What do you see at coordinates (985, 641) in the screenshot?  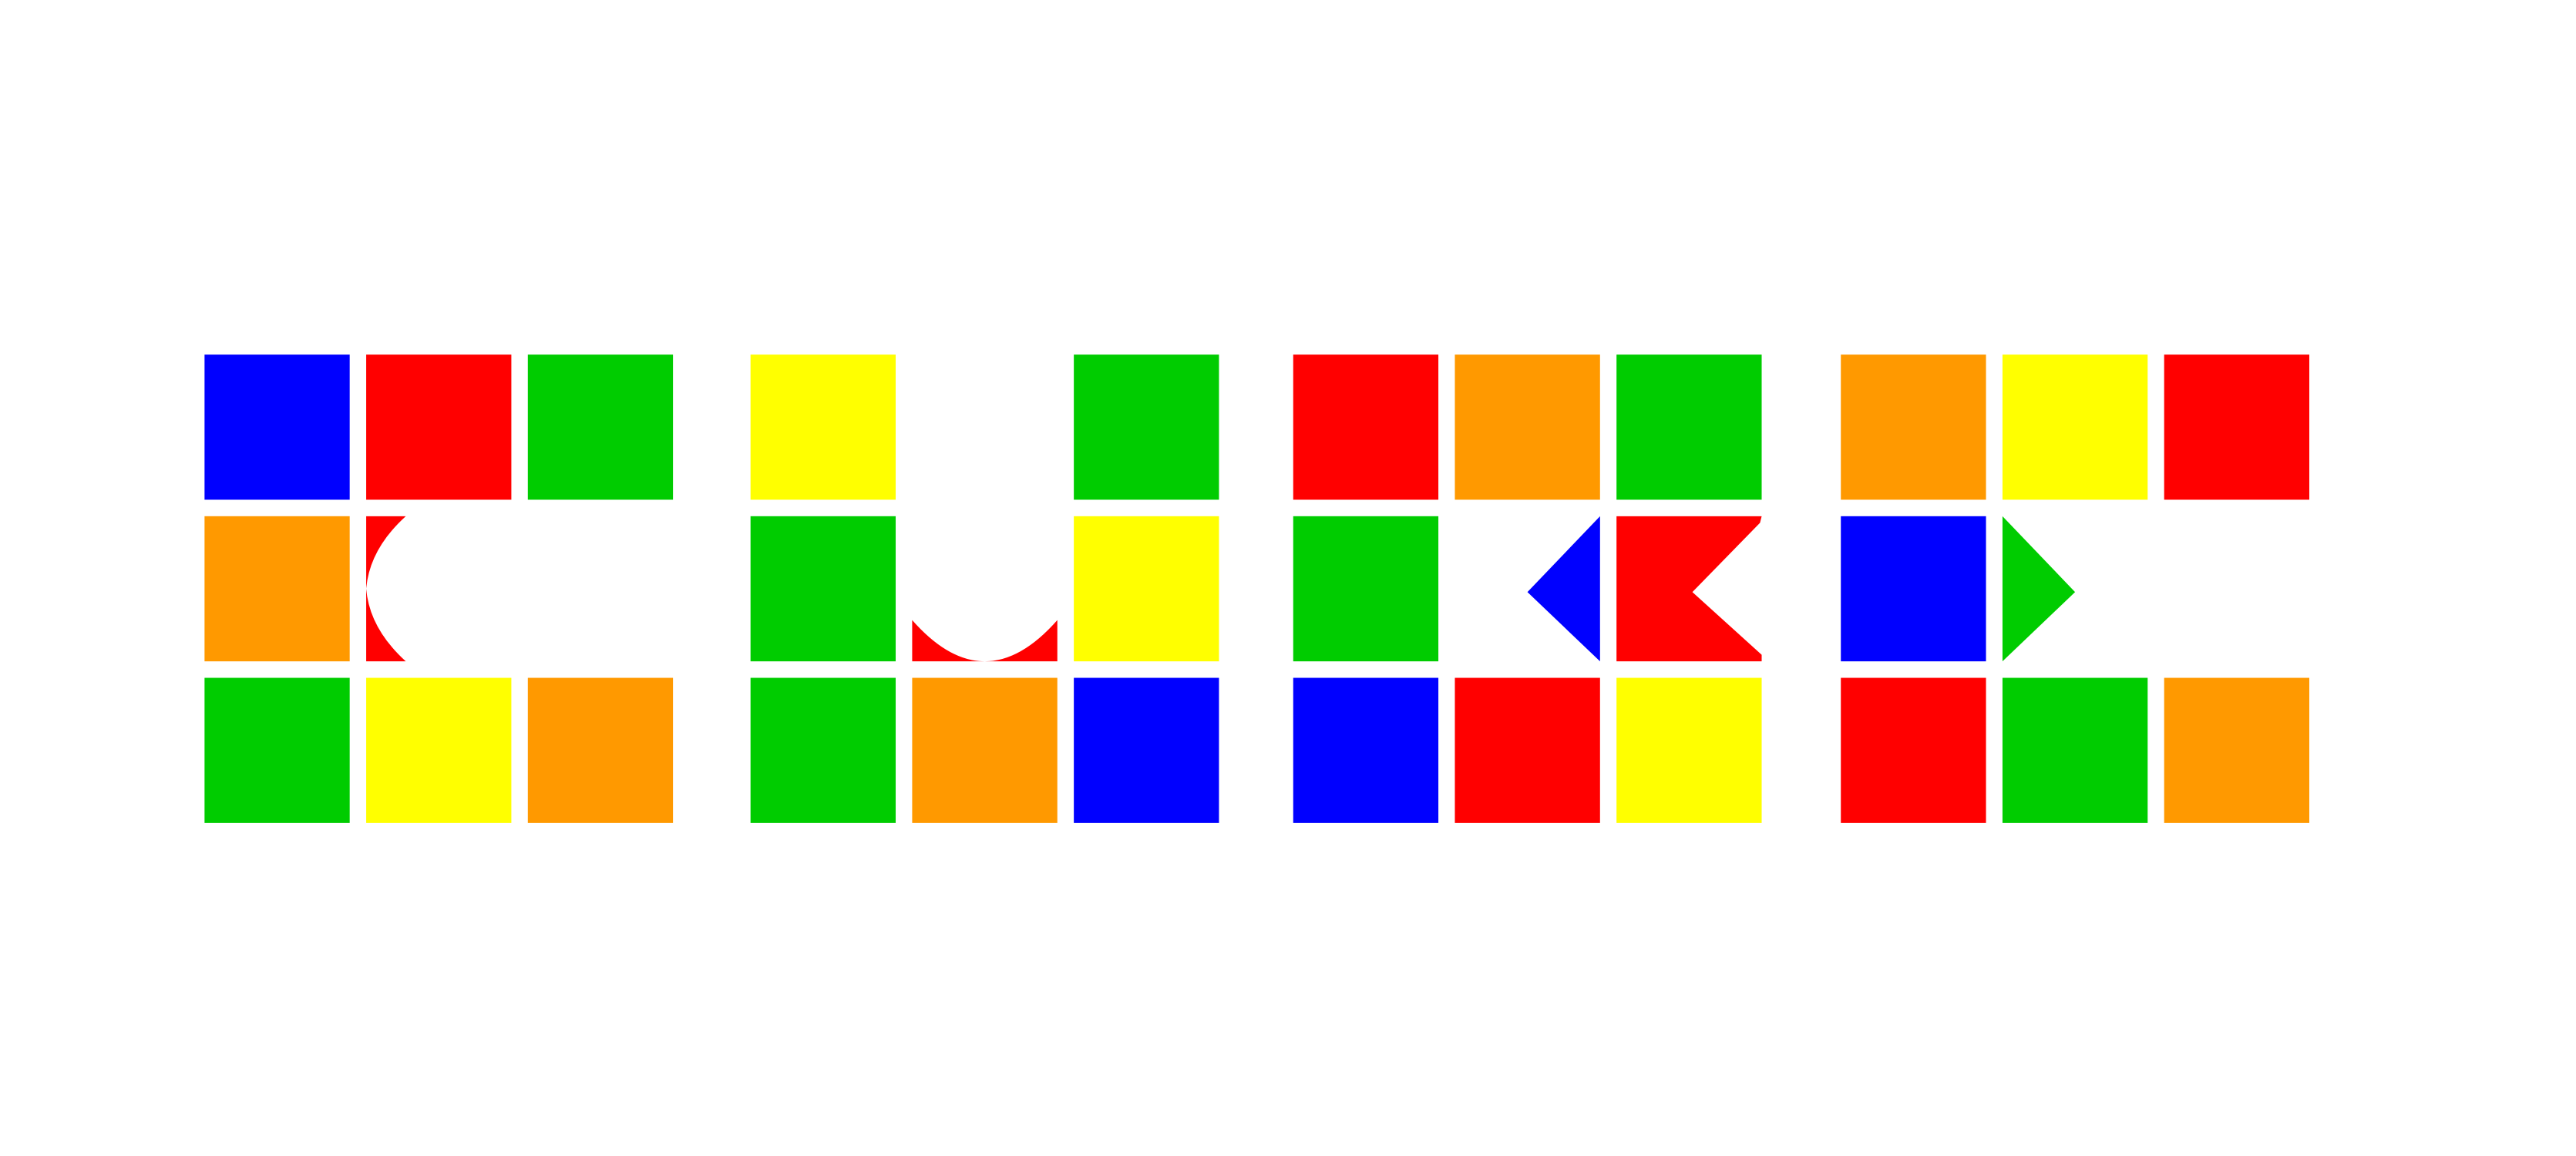 I see `tile-u-curve` at bounding box center [985, 641].